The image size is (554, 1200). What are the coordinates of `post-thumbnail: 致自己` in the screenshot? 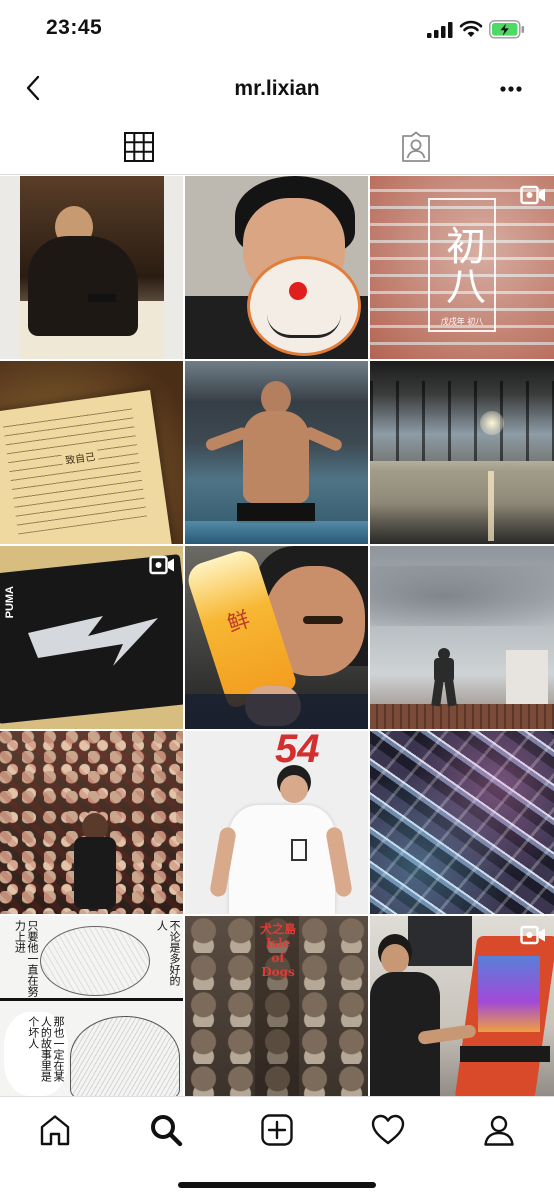 It's located at (91, 452).